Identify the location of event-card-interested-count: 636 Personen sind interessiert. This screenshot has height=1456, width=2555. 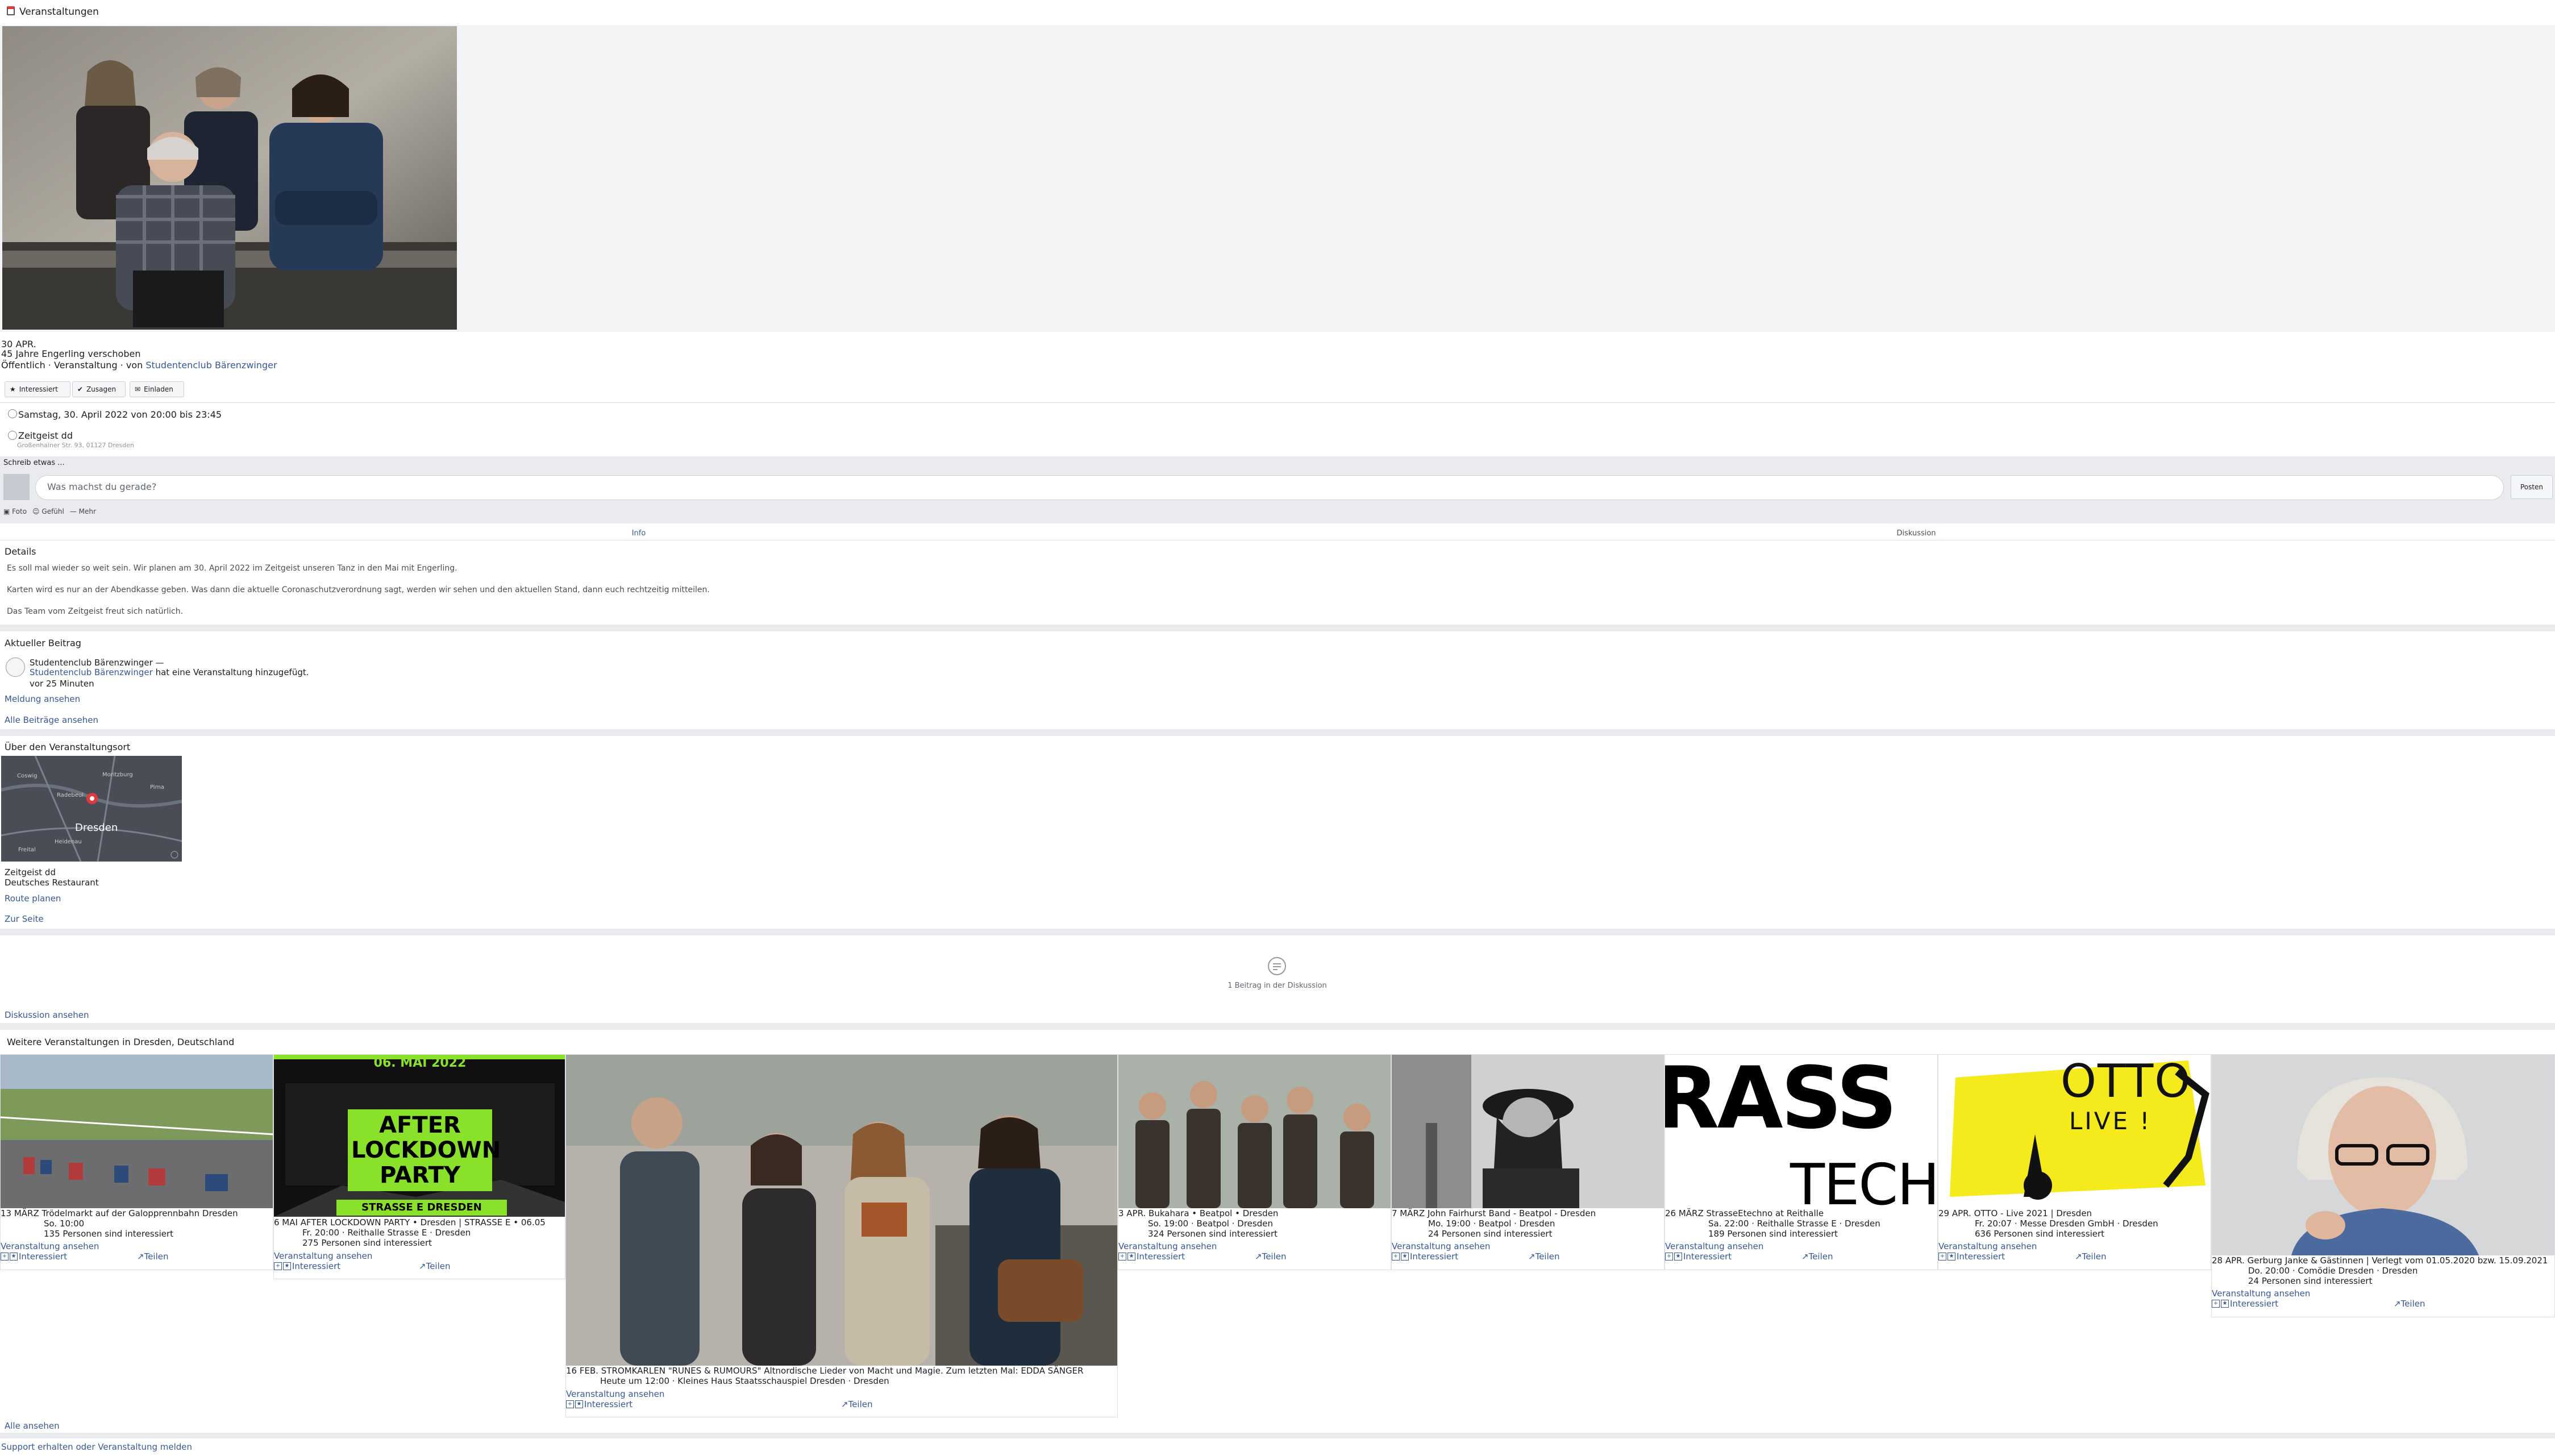
(2040, 1234).